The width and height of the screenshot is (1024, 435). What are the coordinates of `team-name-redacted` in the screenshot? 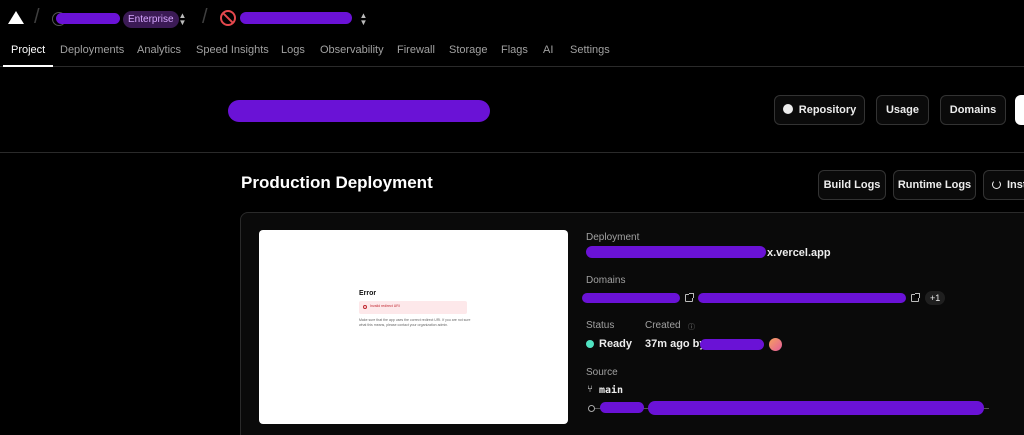 It's located at (88, 18).